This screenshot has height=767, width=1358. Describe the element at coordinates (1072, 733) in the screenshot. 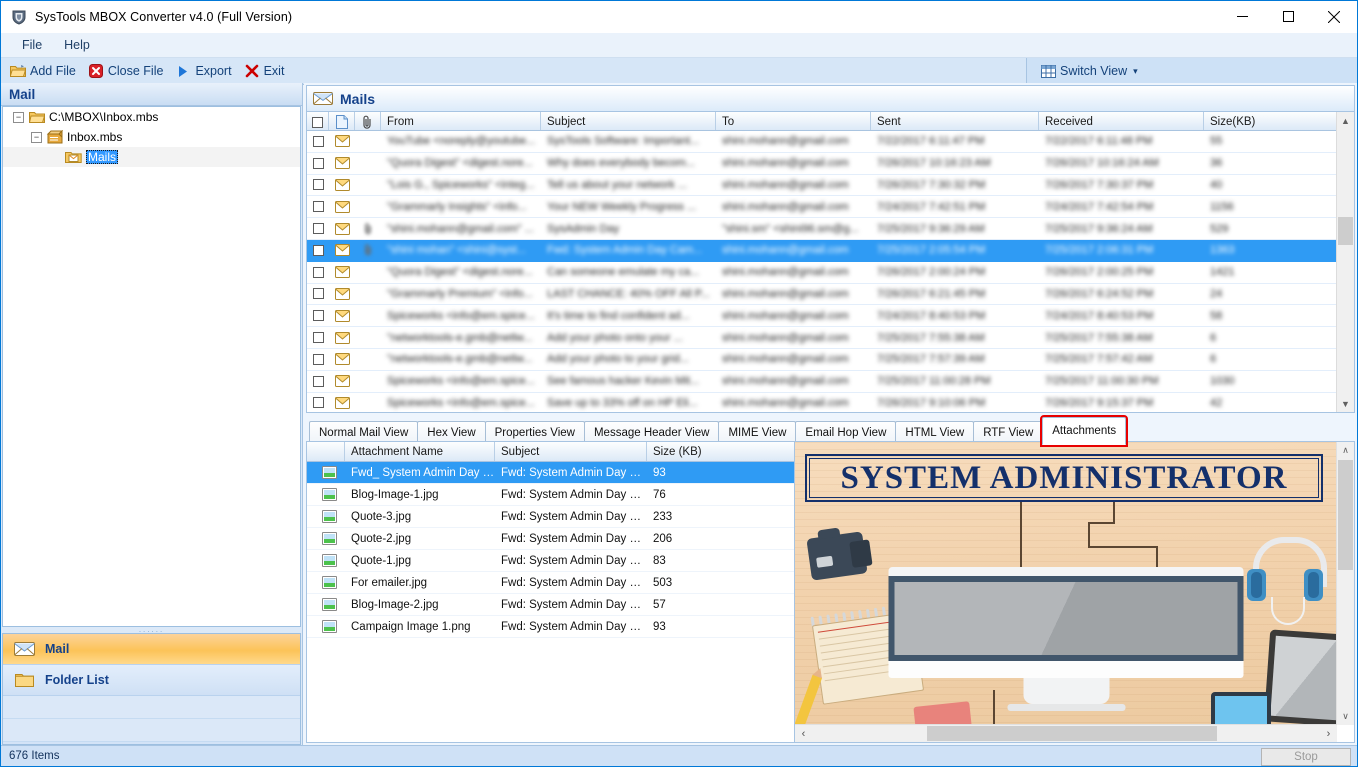

I see `preview-hscroll-thumb` at that location.